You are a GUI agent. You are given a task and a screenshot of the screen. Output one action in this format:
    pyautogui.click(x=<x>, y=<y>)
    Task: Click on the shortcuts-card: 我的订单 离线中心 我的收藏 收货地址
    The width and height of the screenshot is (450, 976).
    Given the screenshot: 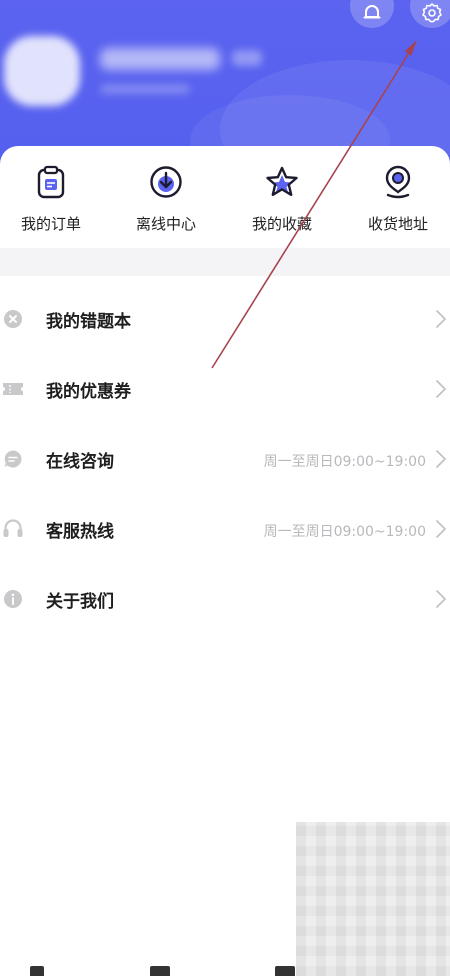 What is the action you would take?
    pyautogui.click(x=225, y=197)
    